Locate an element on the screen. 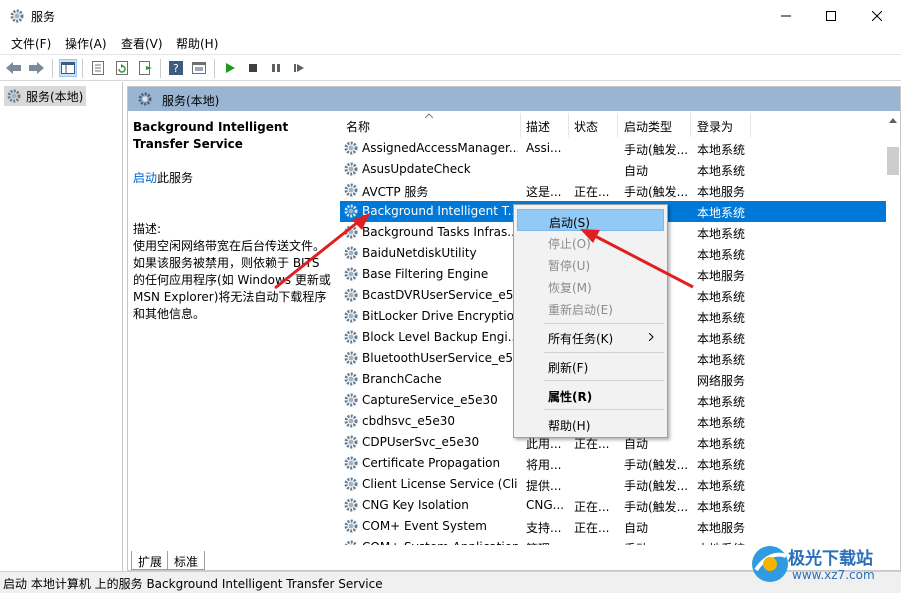  table-row: CNG Key Isolation CNG... 正在... 手动(触发... 本地系统 is located at coordinates (613, 505).